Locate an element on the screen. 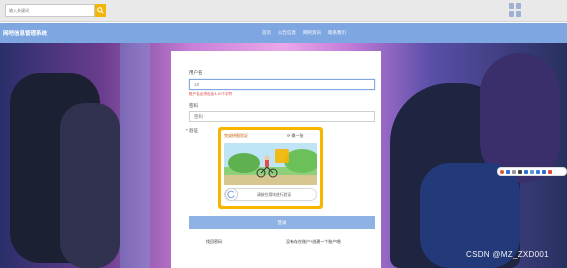  captcha-puzzle-image is located at coordinates (270, 164).